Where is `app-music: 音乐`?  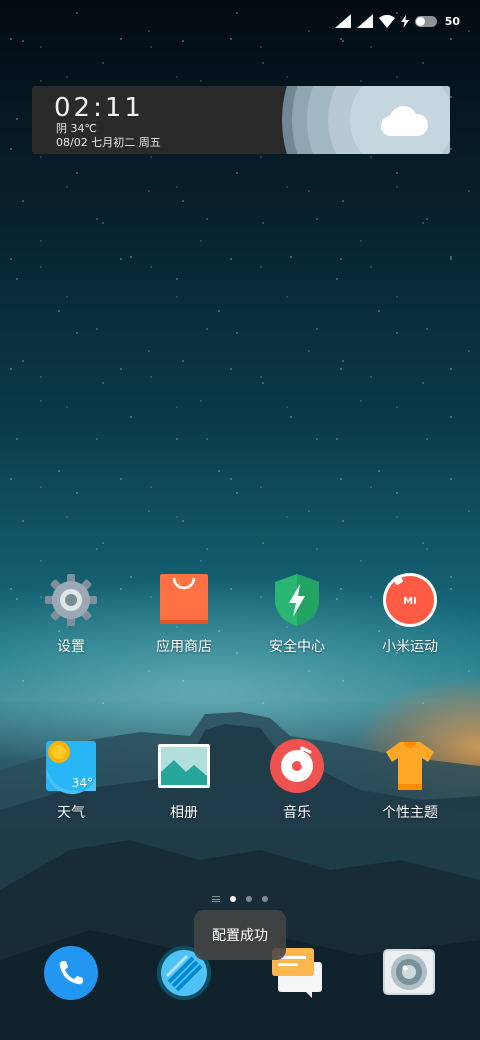
app-music: 音乐 is located at coordinates (297, 780).